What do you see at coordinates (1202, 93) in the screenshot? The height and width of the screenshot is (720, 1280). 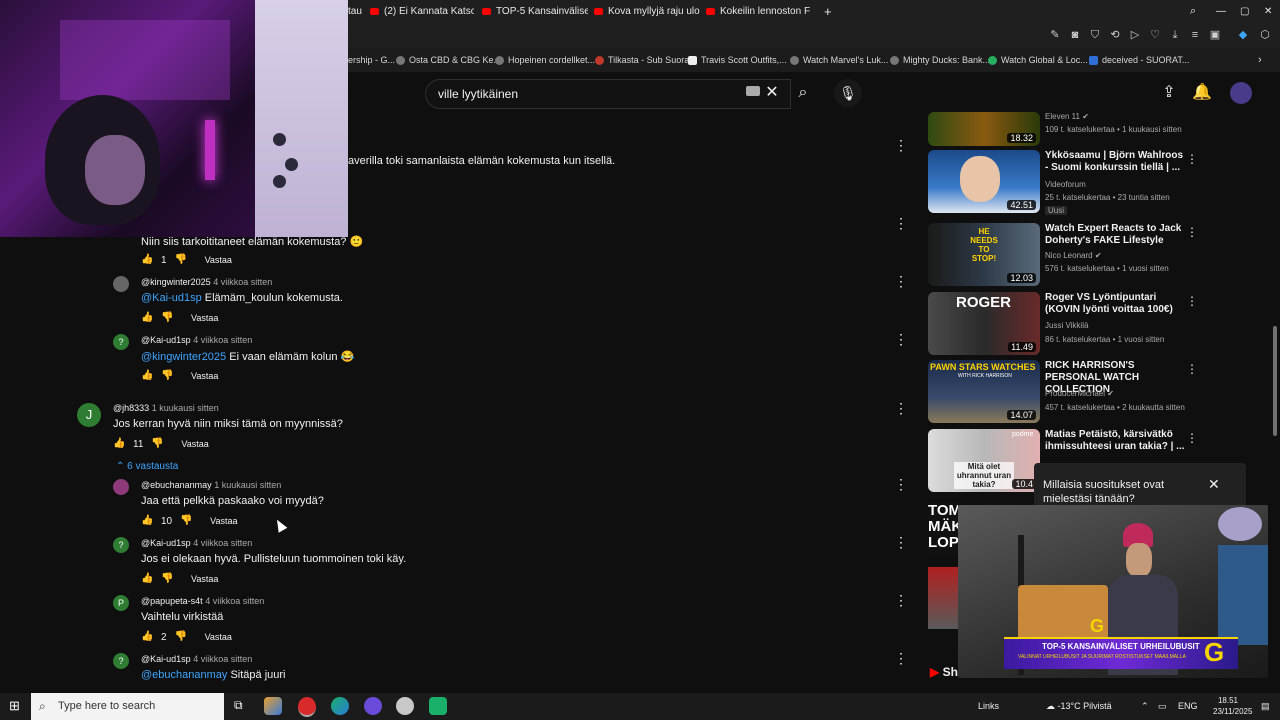 I see `notifications-icon: 🔔` at bounding box center [1202, 93].